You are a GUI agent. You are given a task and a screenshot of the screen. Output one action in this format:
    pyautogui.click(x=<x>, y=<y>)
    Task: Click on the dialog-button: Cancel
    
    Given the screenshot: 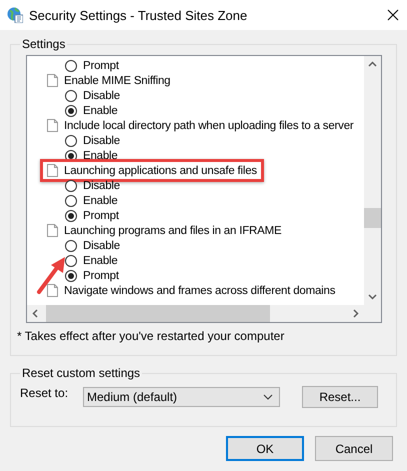 What is the action you would take?
    pyautogui.click(x=354, y=448)
    